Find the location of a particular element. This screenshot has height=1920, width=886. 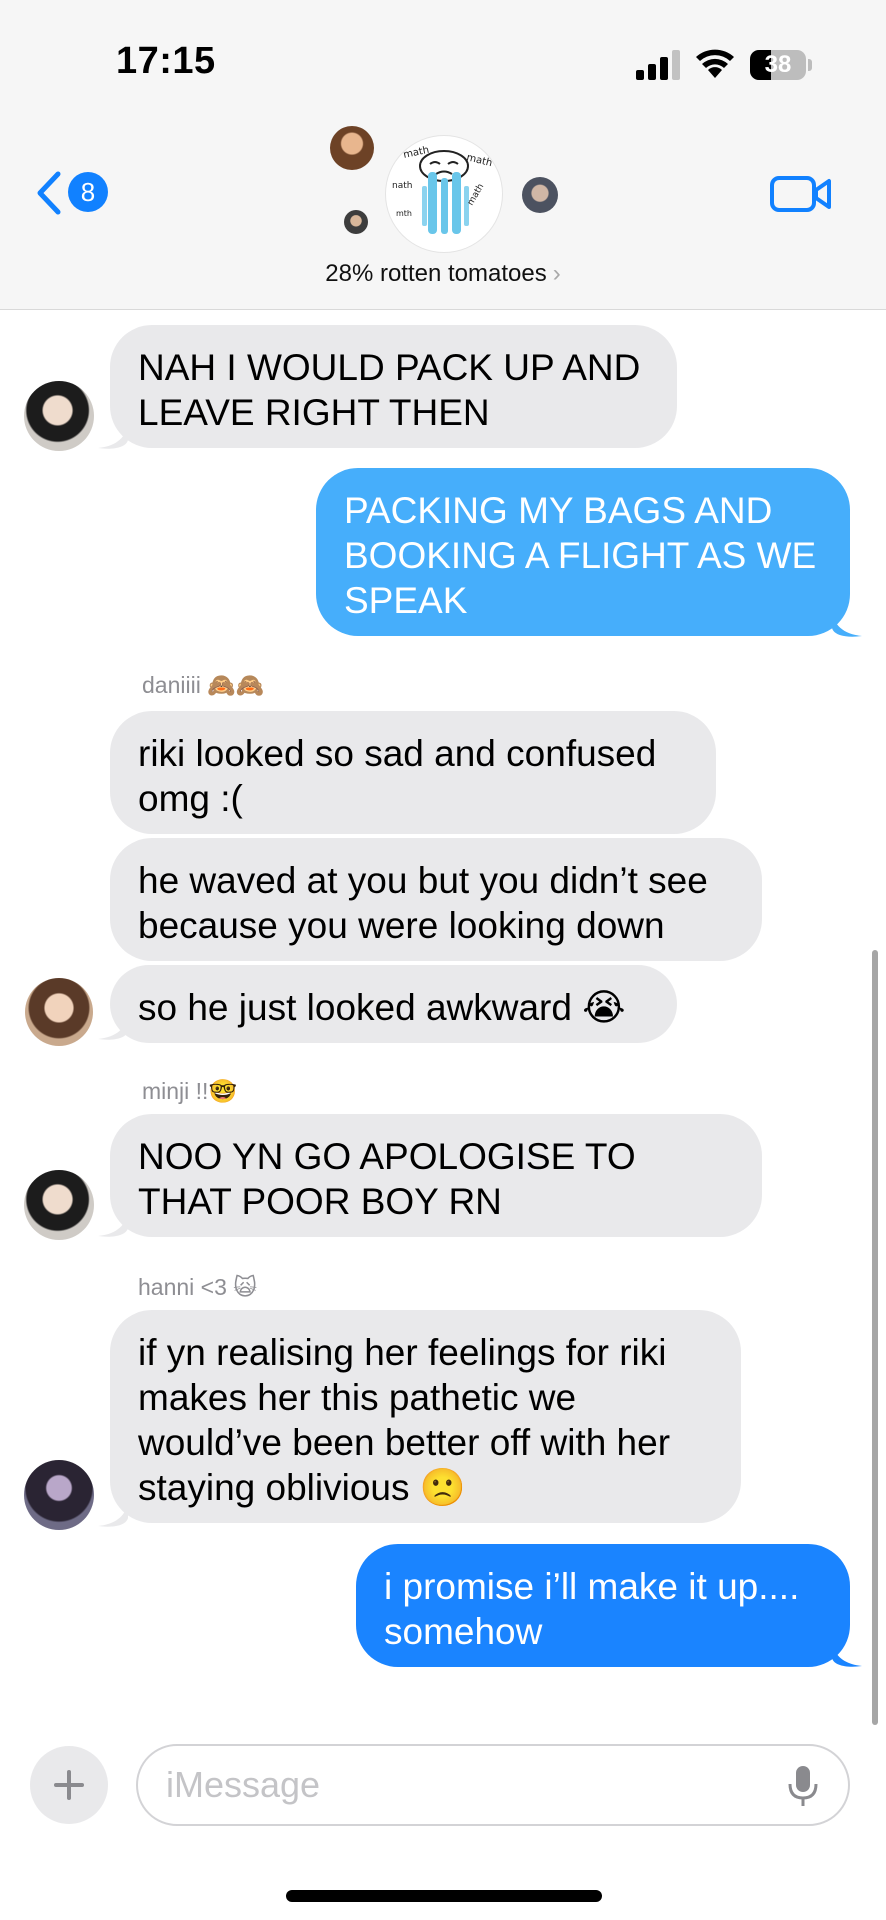

svg-text: mth is located at coordinates (404, 213).